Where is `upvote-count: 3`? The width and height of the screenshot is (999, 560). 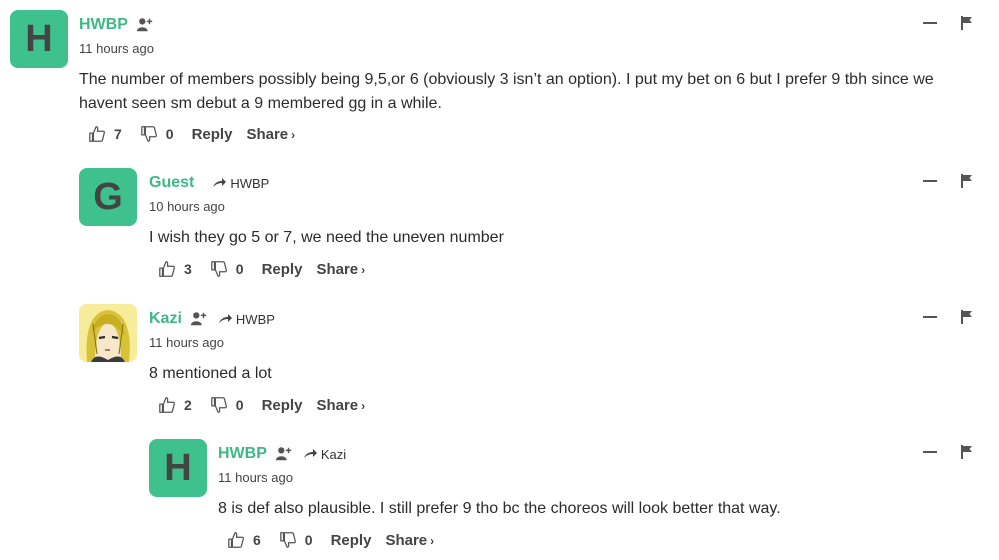 upvote-count: 3 is located at coordinates (188, 269).